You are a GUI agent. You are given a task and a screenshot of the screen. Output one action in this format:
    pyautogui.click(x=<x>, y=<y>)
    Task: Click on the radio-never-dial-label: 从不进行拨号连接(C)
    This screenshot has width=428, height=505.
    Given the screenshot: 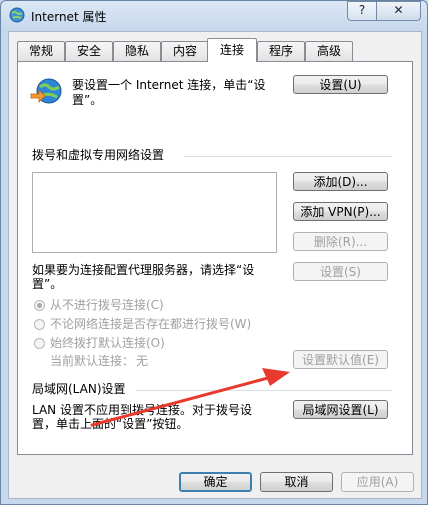 What is the action you would take?
    pyautogui.click(x=107, y=305)
    